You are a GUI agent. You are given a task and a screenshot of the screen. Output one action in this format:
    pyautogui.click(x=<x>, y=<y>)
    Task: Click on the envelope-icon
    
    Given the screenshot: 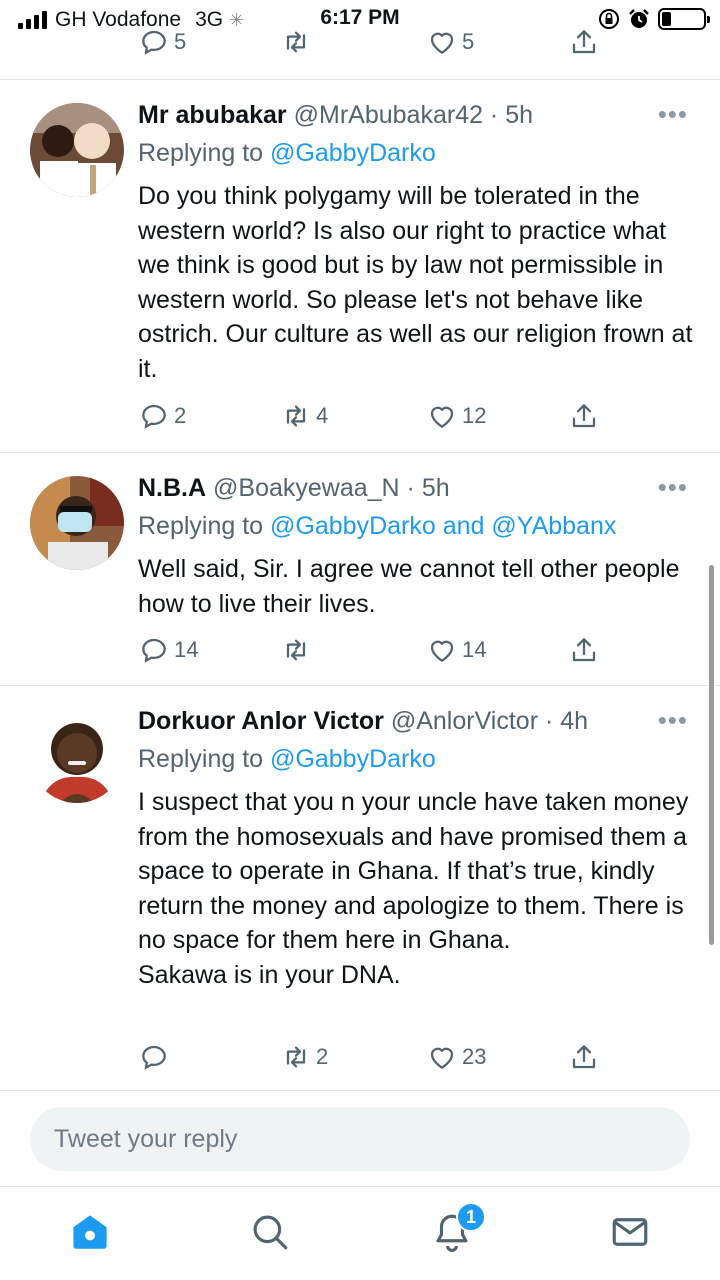 What is the action you would take?
    pyautogui.click(x=630, y=1232)
    